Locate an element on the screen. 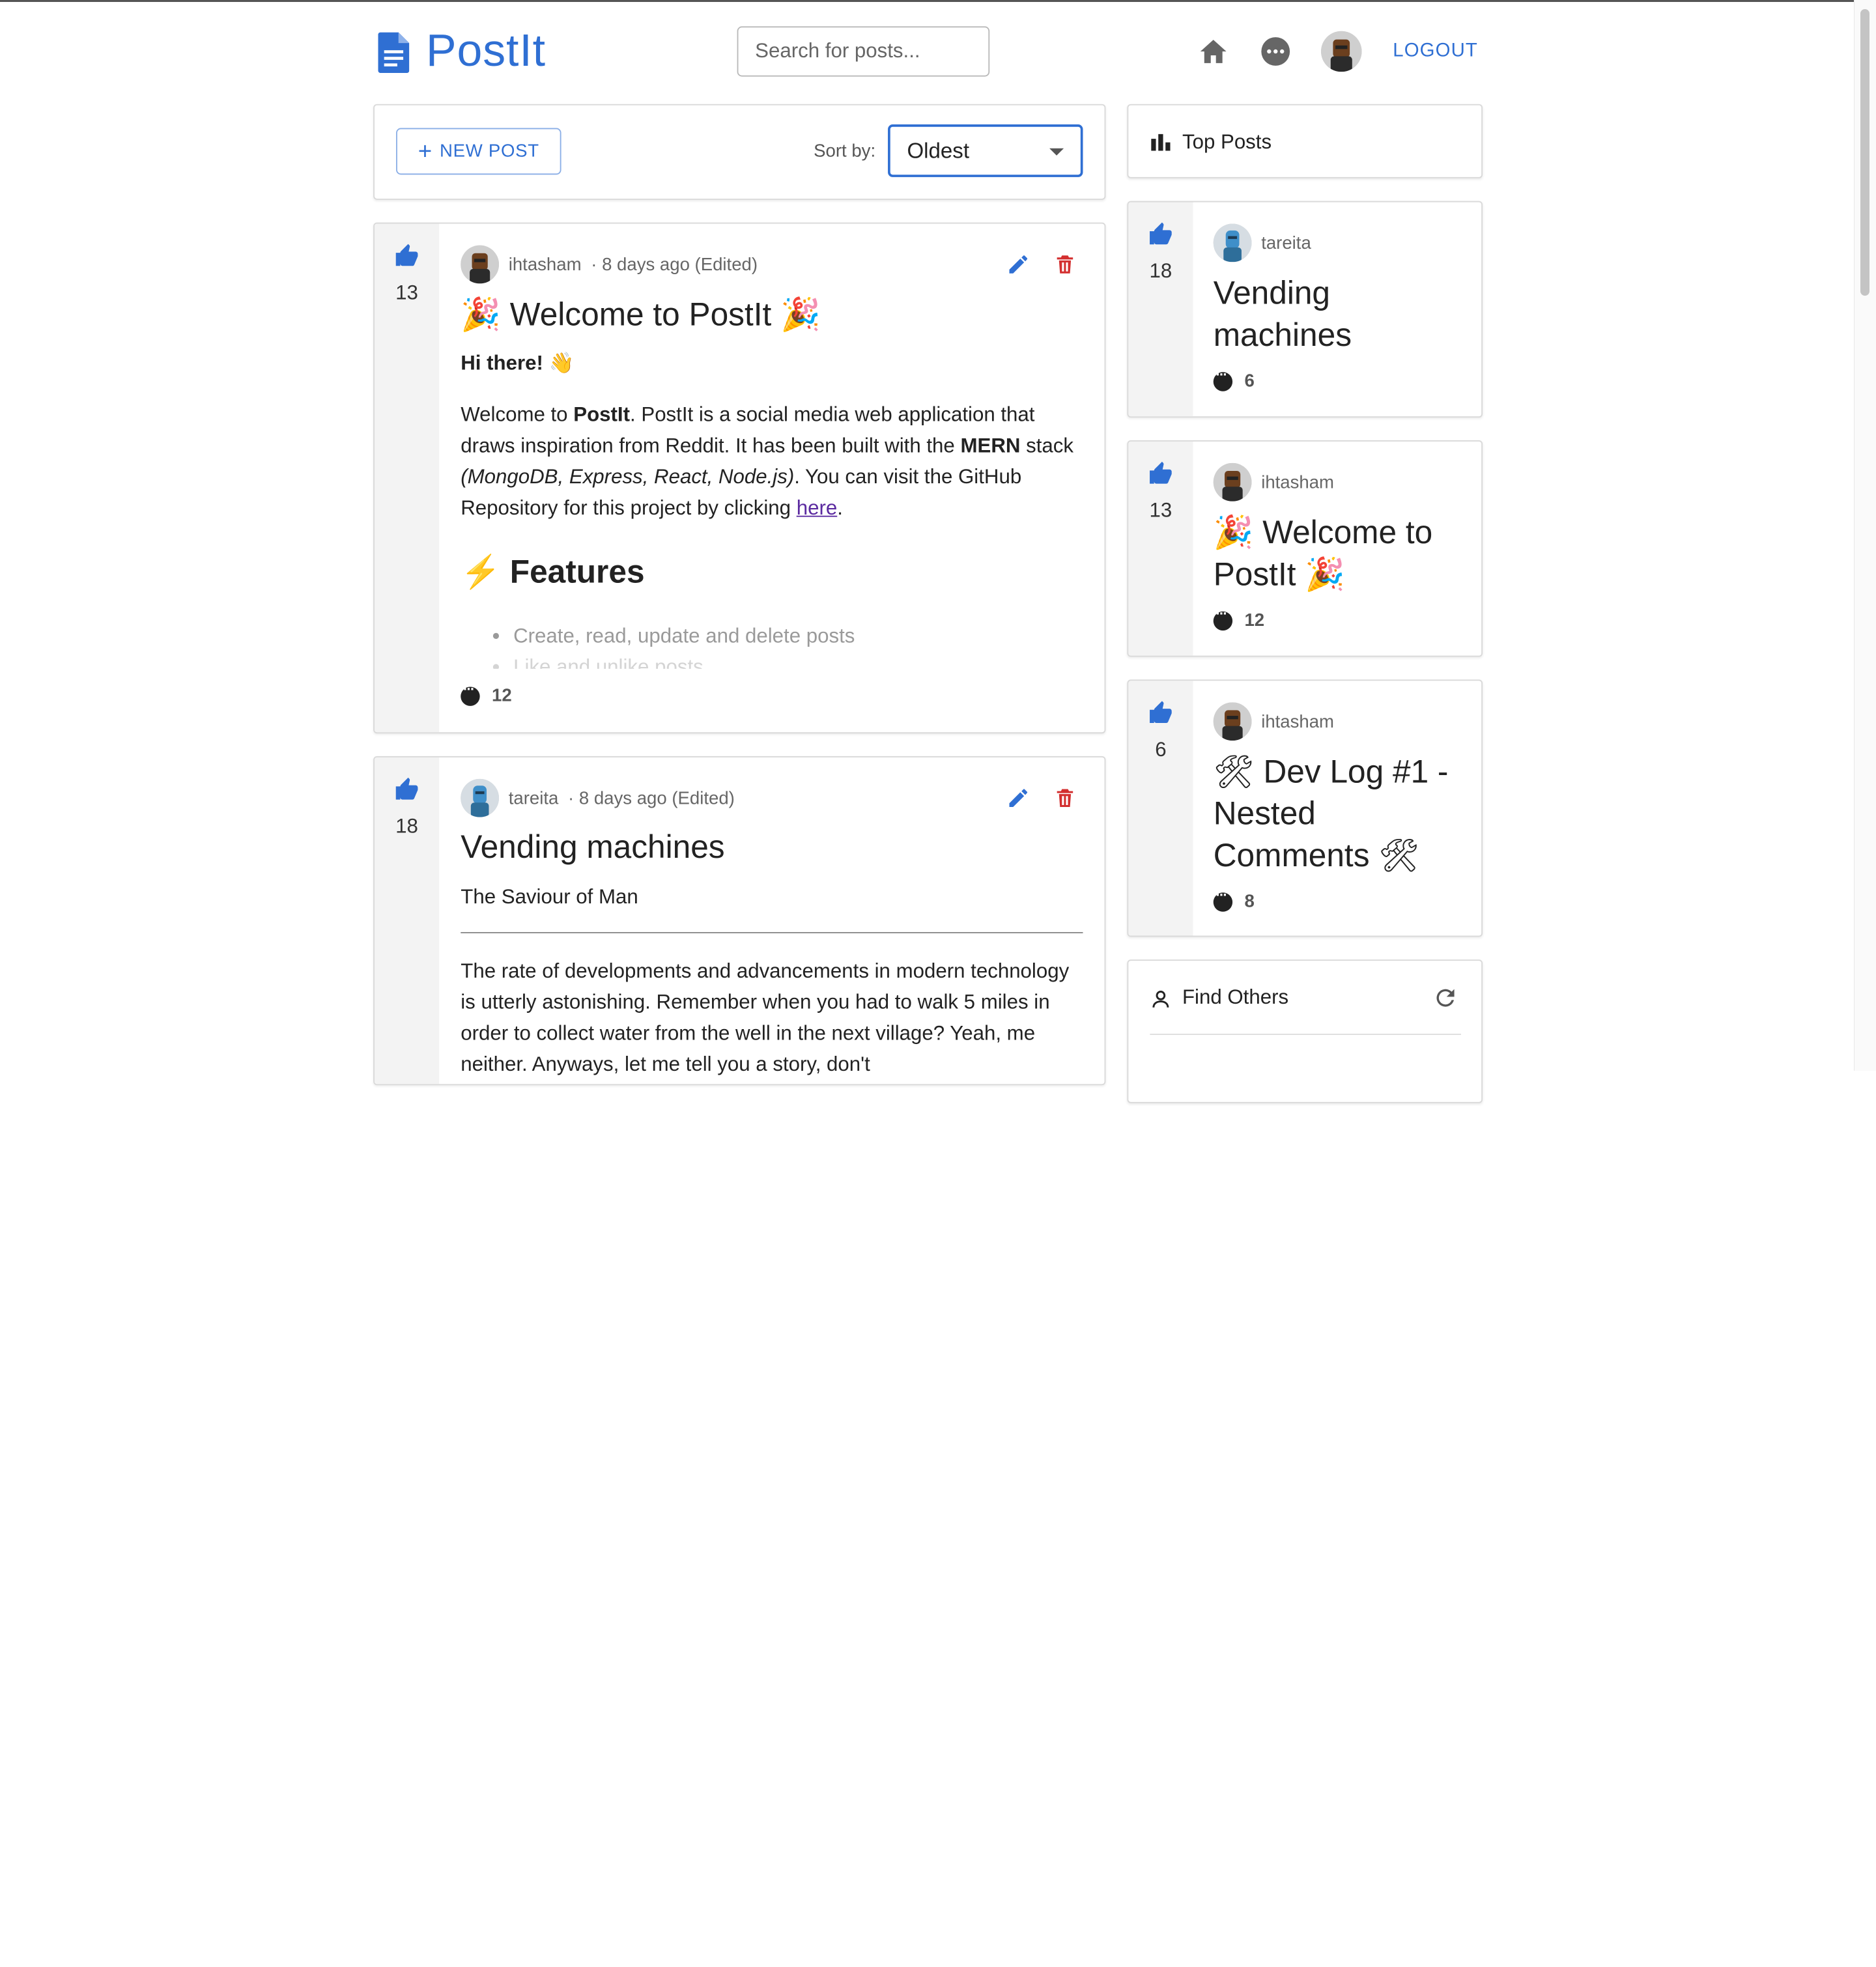 The image size is (1876, 1967). comment-count-value: 12 is located at coordinates (1254, 620).